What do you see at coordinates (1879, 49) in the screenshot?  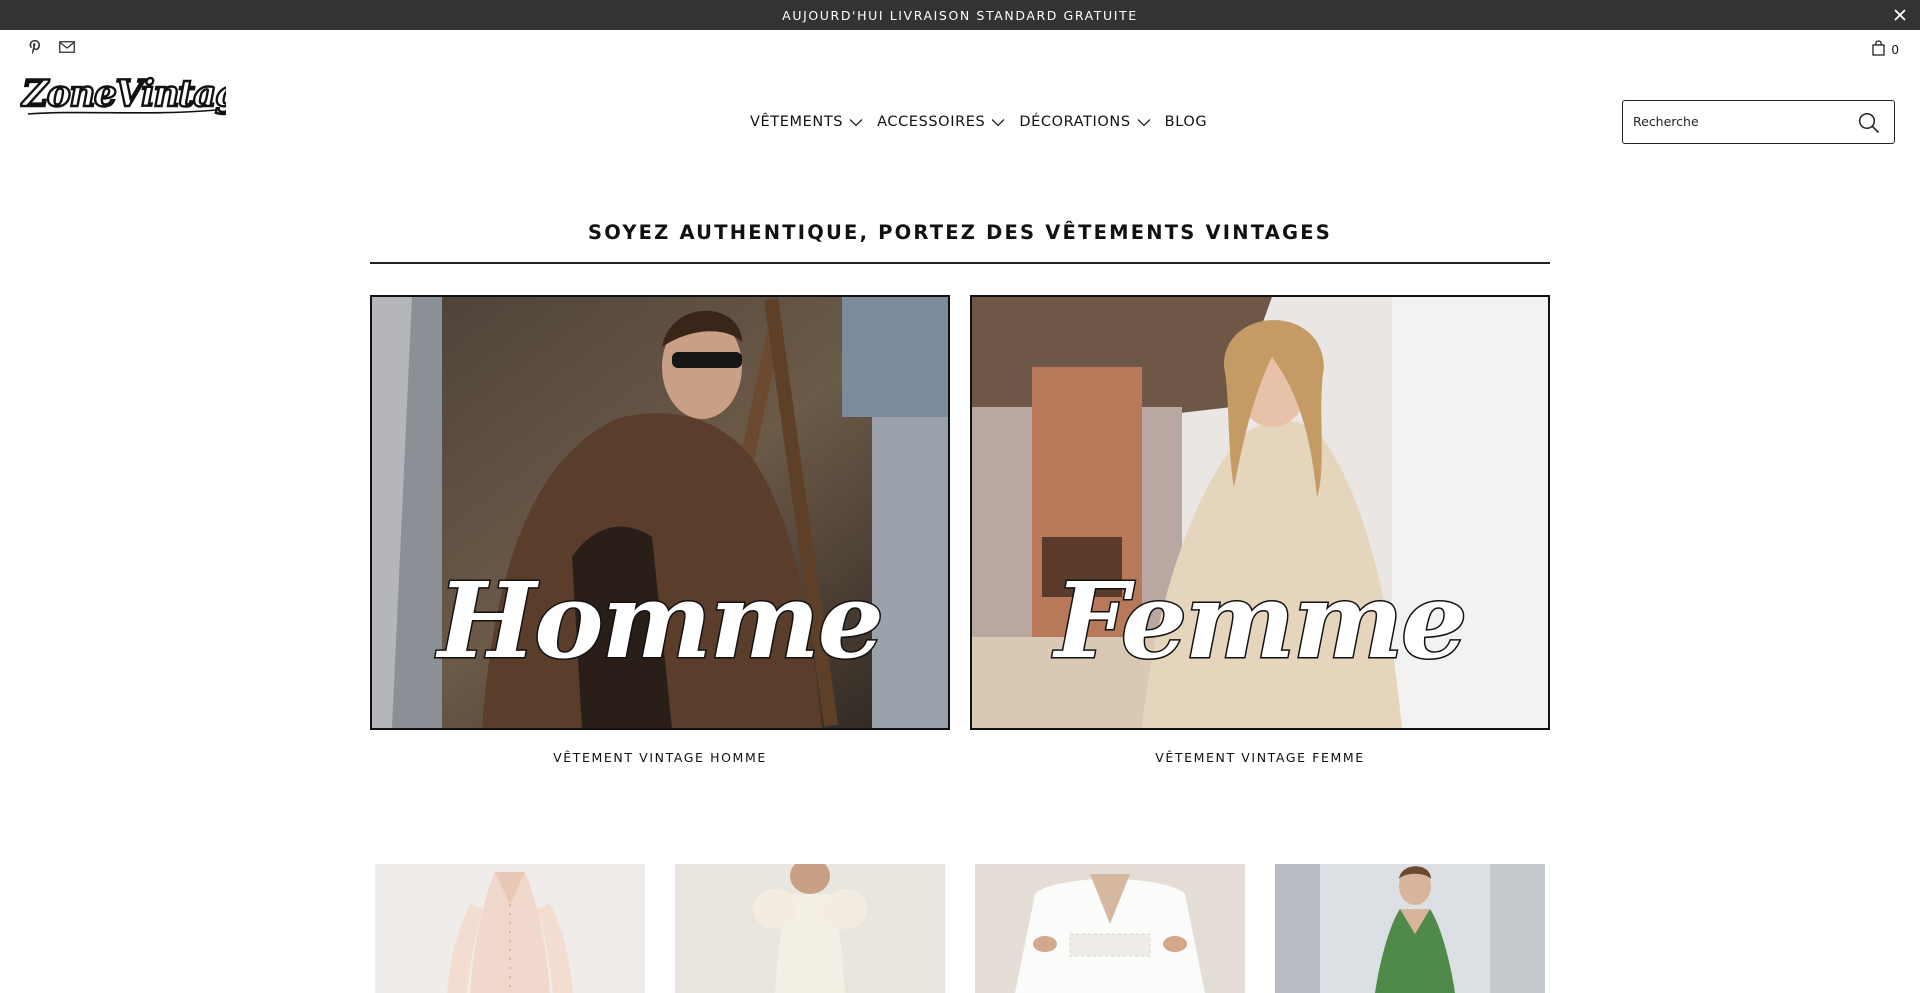 I see `shopping-bag-icon` at bounding box center [1879, 49].